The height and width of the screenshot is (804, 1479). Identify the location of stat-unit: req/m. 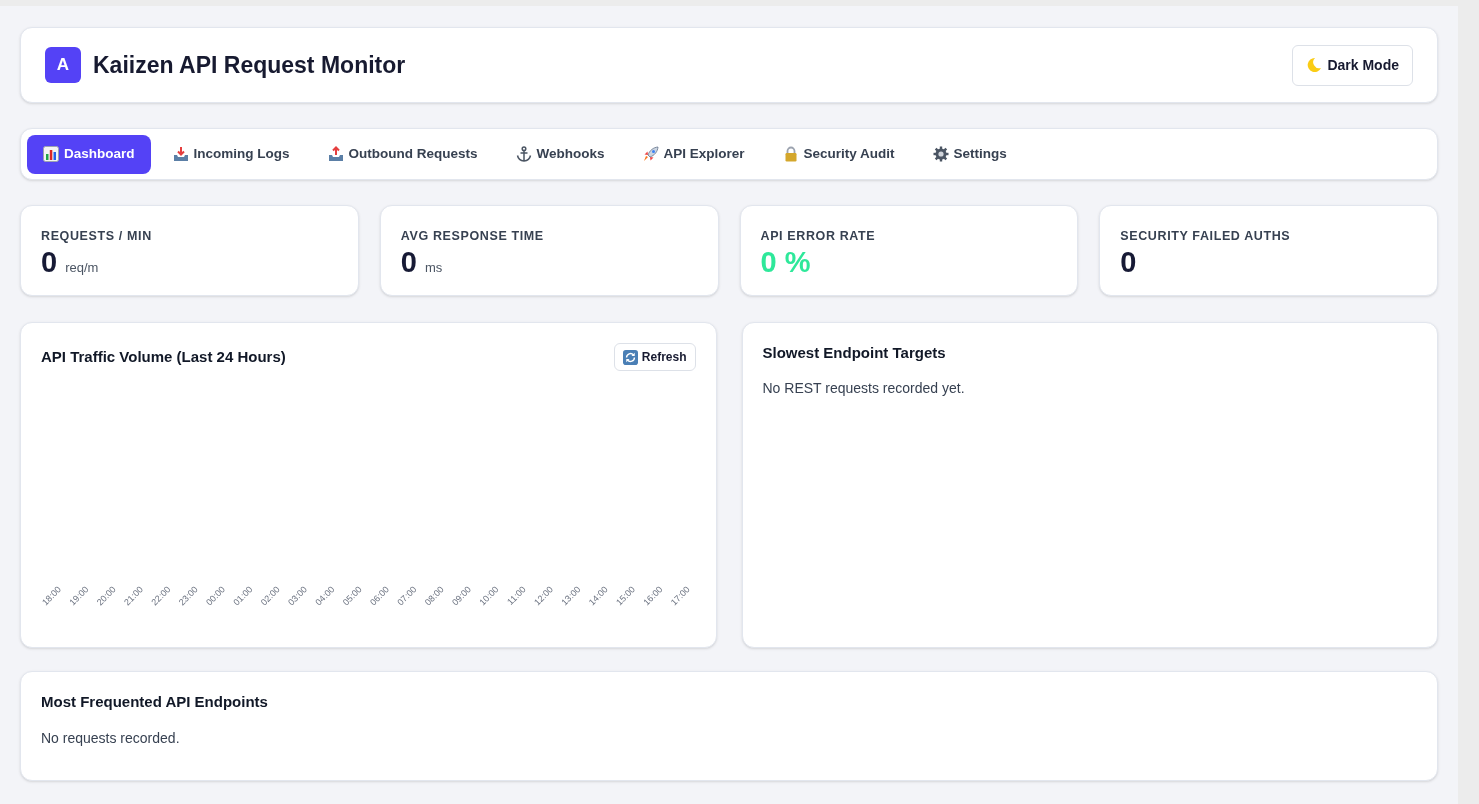
(82, 268).